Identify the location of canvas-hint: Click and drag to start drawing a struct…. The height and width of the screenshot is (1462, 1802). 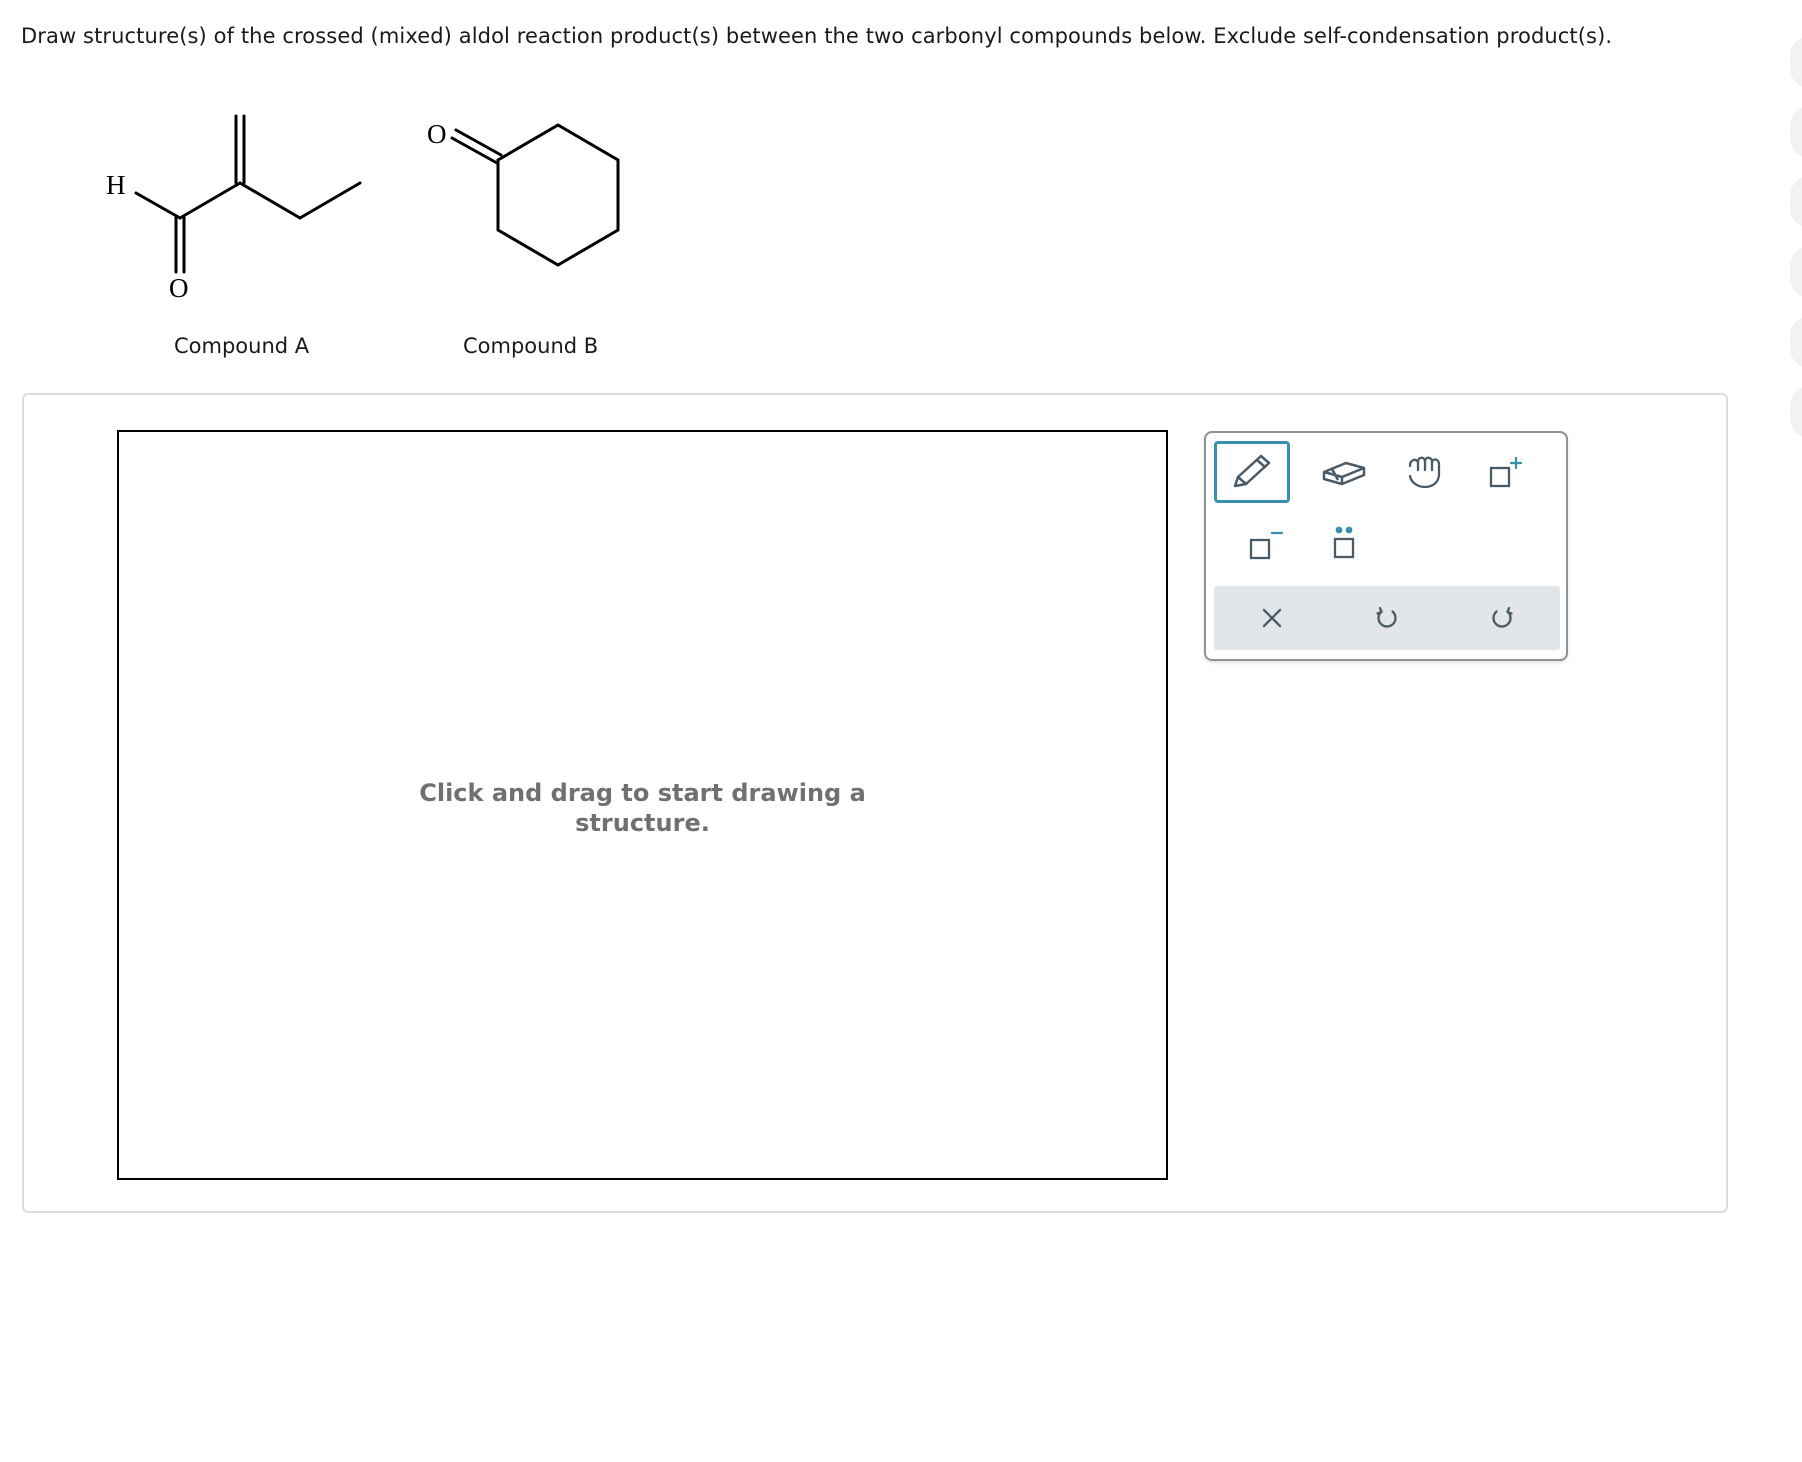
(642, 808).